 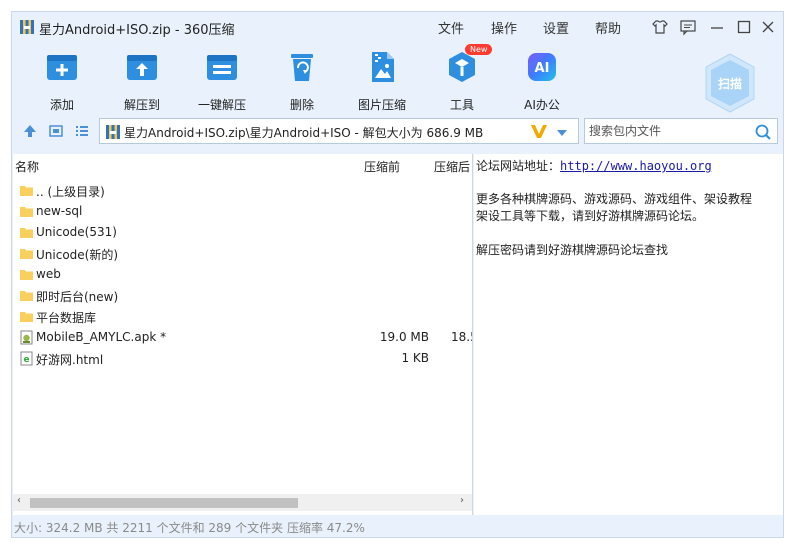 I want to click on file-name: 即时后台(new), so click(x=77, y=297).